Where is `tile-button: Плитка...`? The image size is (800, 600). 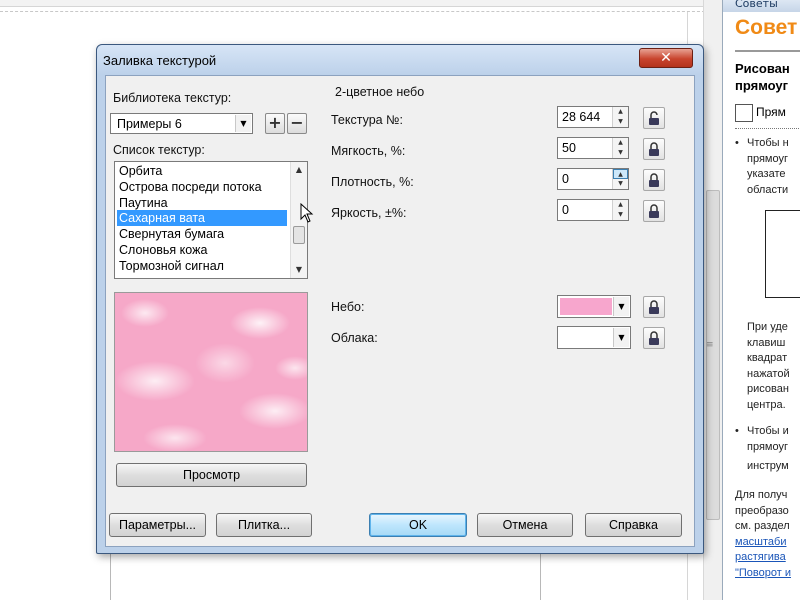 tile-button: Плитка... is located at coordinates (264, 525).